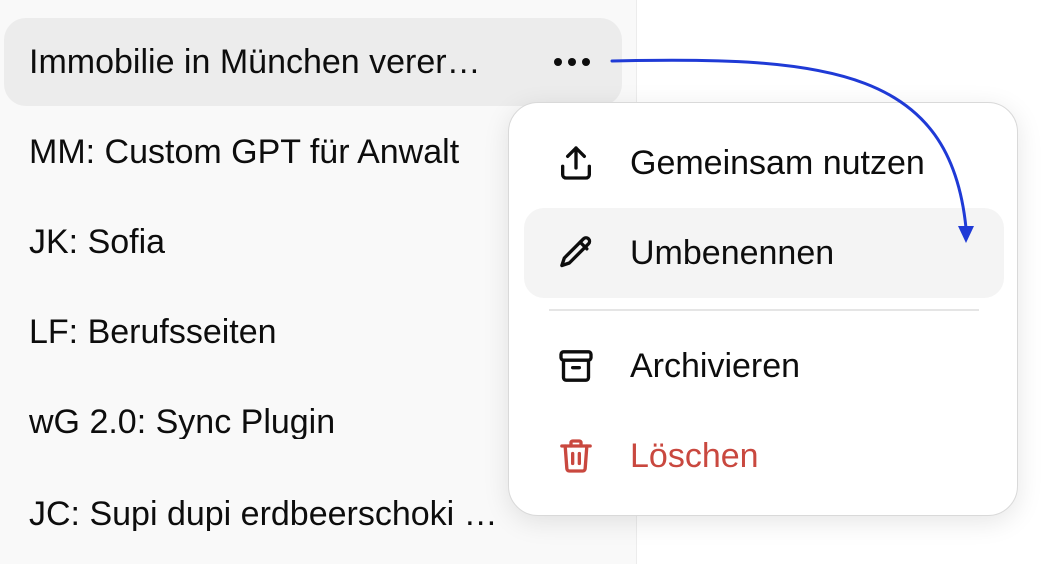 This screenshot has height=564, width=1052. Describe the element at coordinates (576, 366) in the screenshot. I see `archive-icon` at that location.